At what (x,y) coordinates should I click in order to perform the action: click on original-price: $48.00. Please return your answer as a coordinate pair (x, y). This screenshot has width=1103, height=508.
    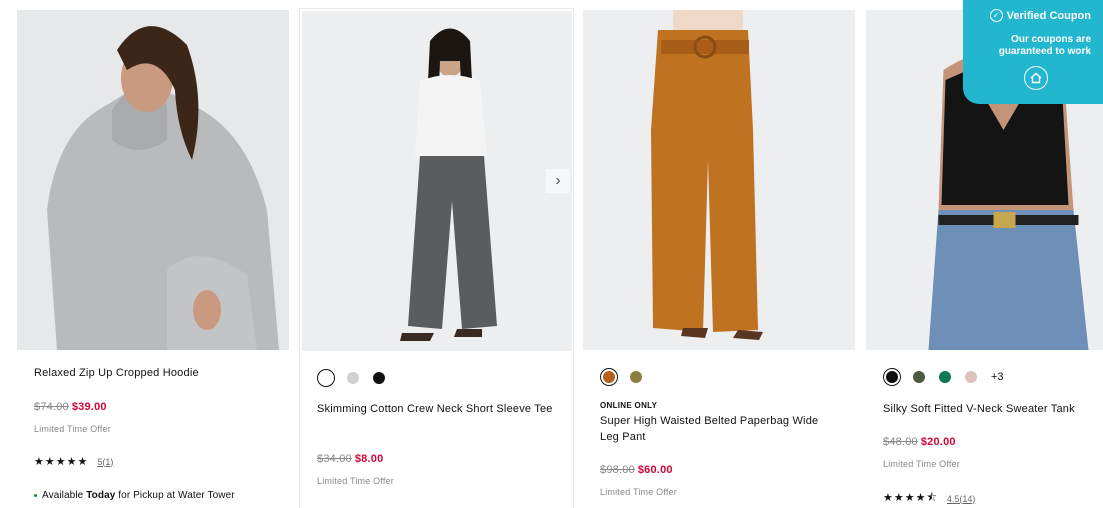
    Looking at the image, I should click on (900, 442).